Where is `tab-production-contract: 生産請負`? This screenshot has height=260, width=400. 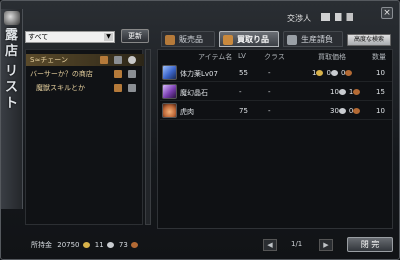
tab-production-contract: 生産請負 is located at coordinates (313, 39).